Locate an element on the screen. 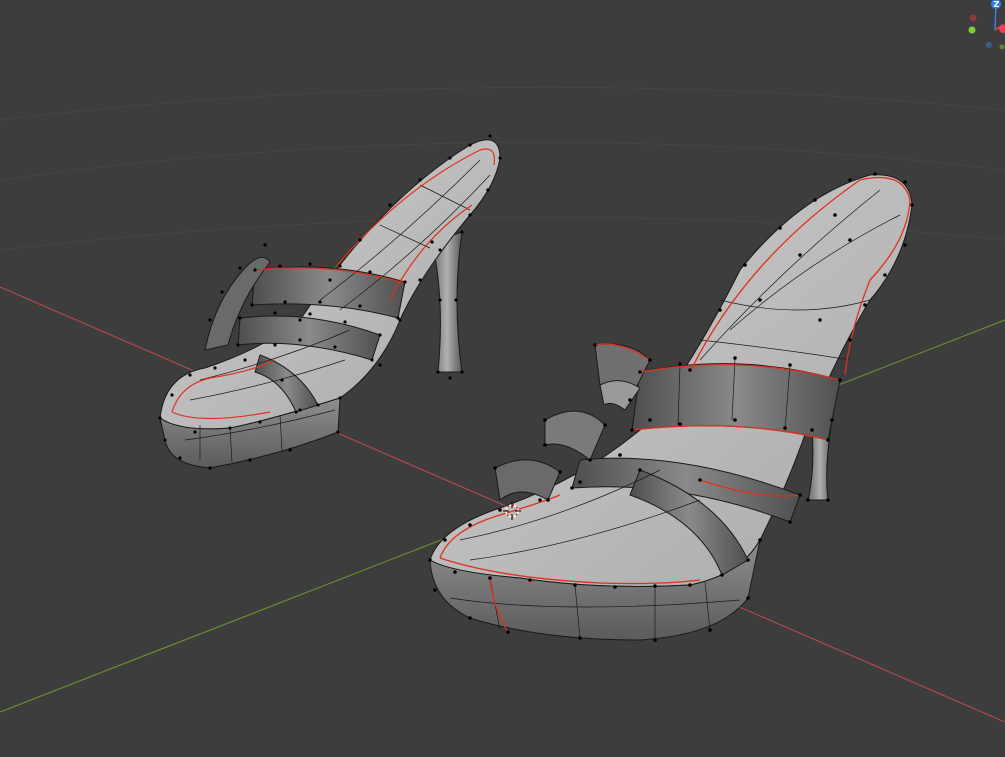  gizmo-y-handle is located at coordinates (972, 30).